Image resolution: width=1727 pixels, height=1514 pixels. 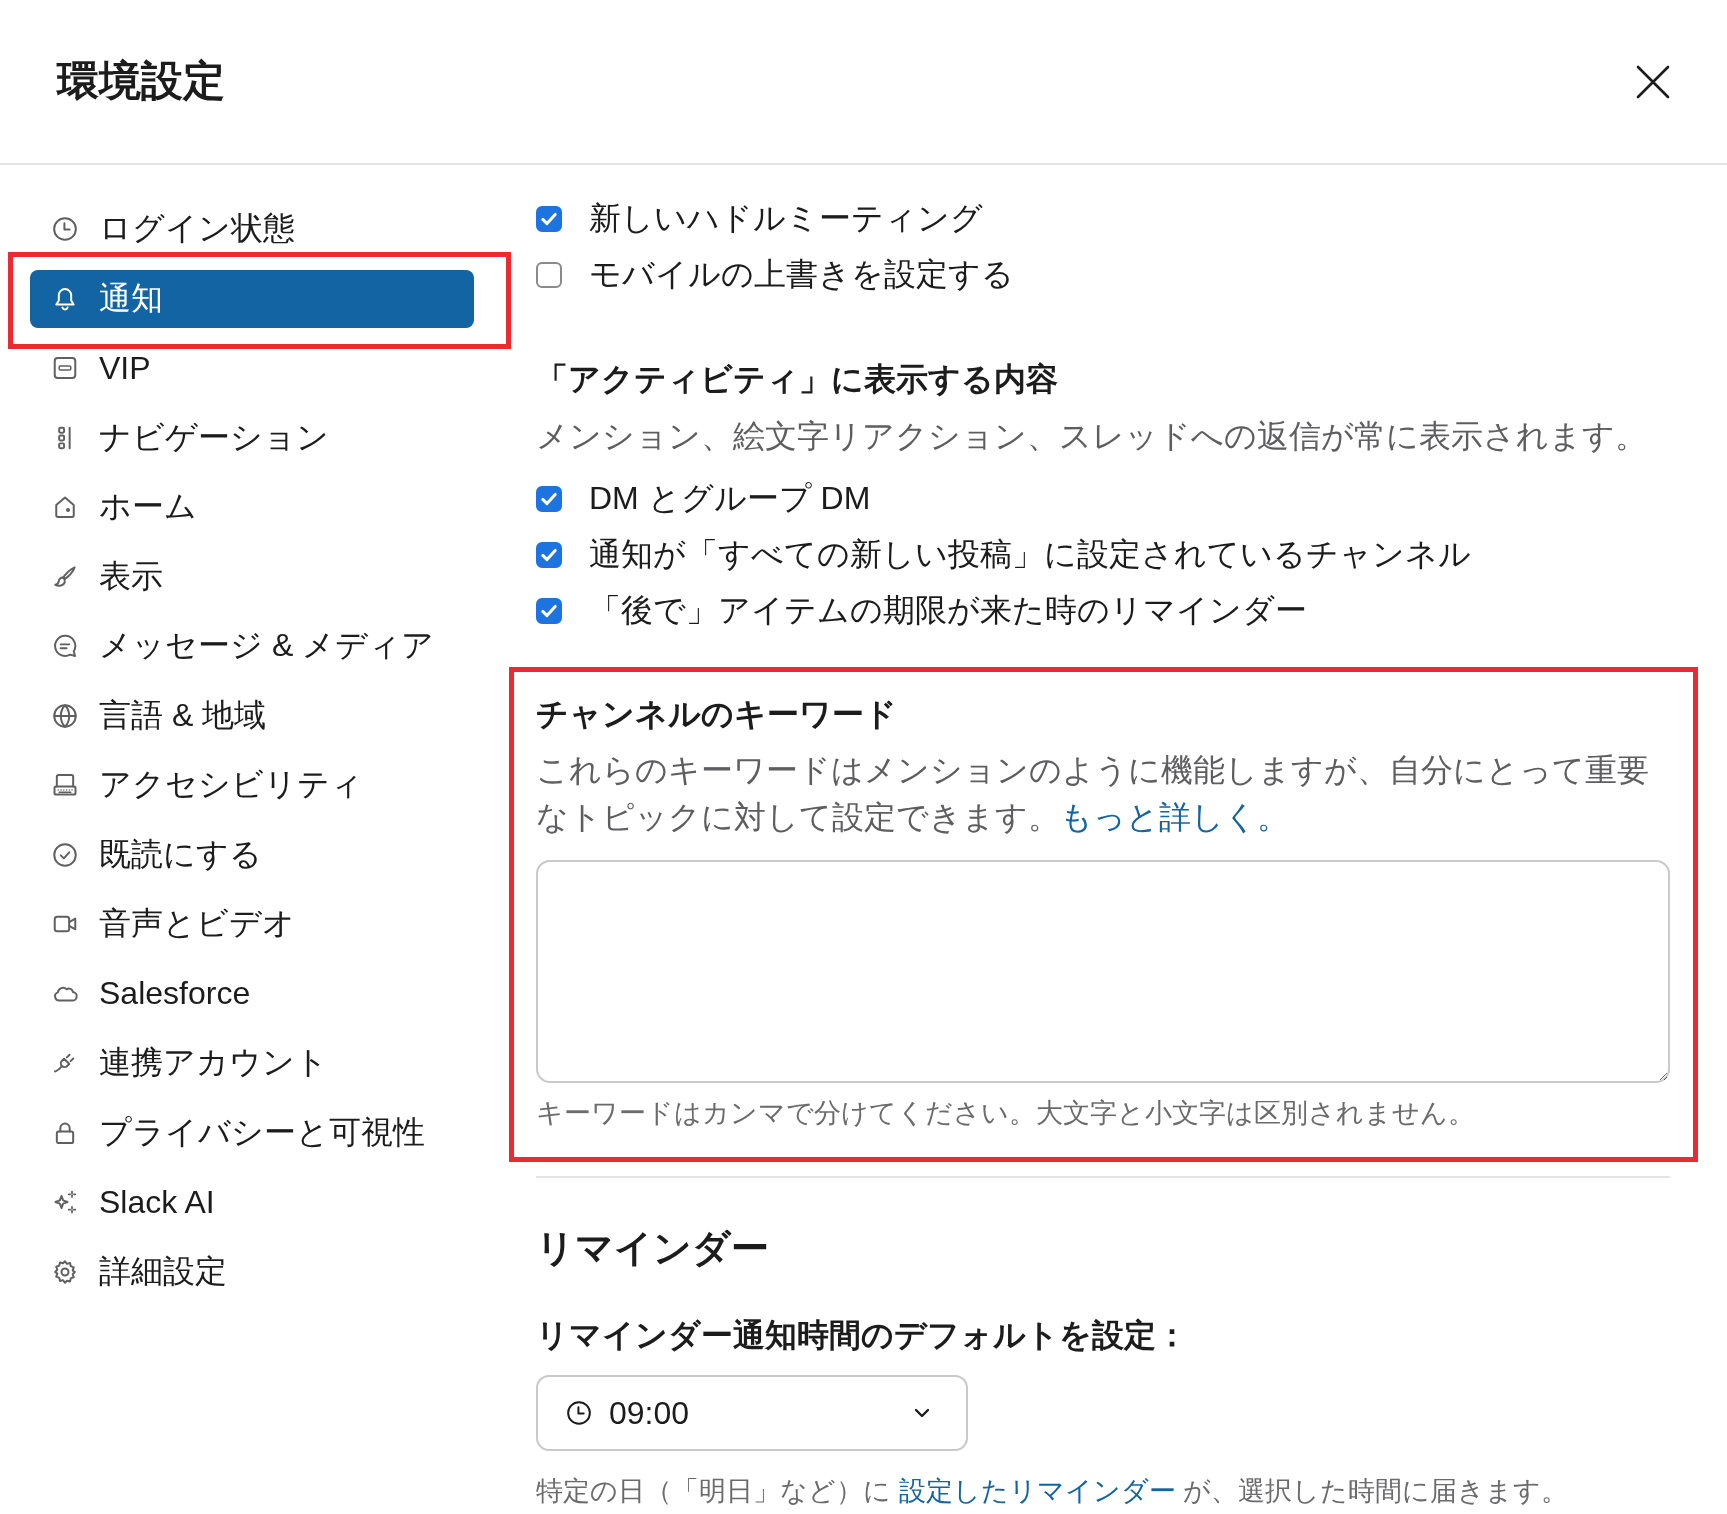 What do you see at coordinates (730, 499) in the screenshot?
I see `checkbox-label: DM とグループ DM` at bounding box center [730, 499].